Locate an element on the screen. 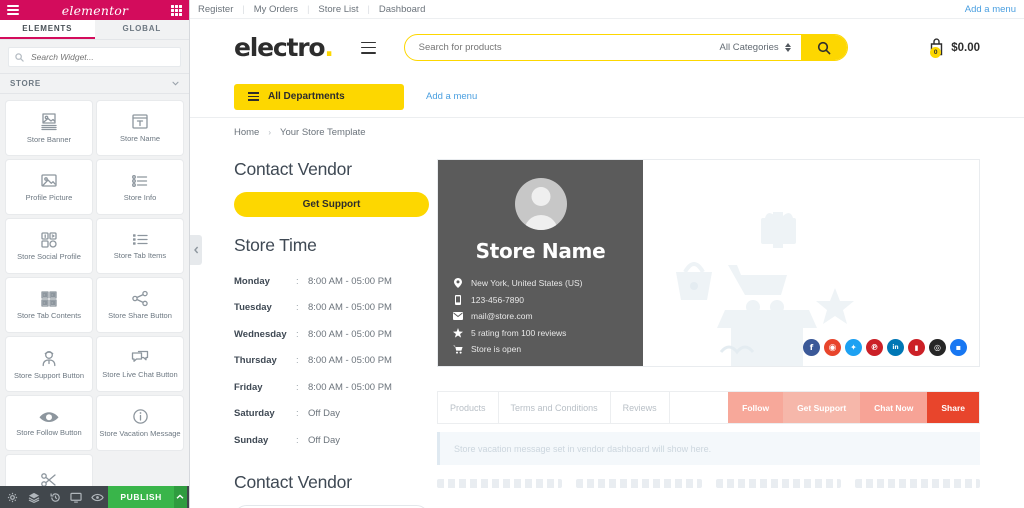 This screenshot has height=508, width=1024. social-flipboard-icon: ▪ is located at coordinates (958, 347).